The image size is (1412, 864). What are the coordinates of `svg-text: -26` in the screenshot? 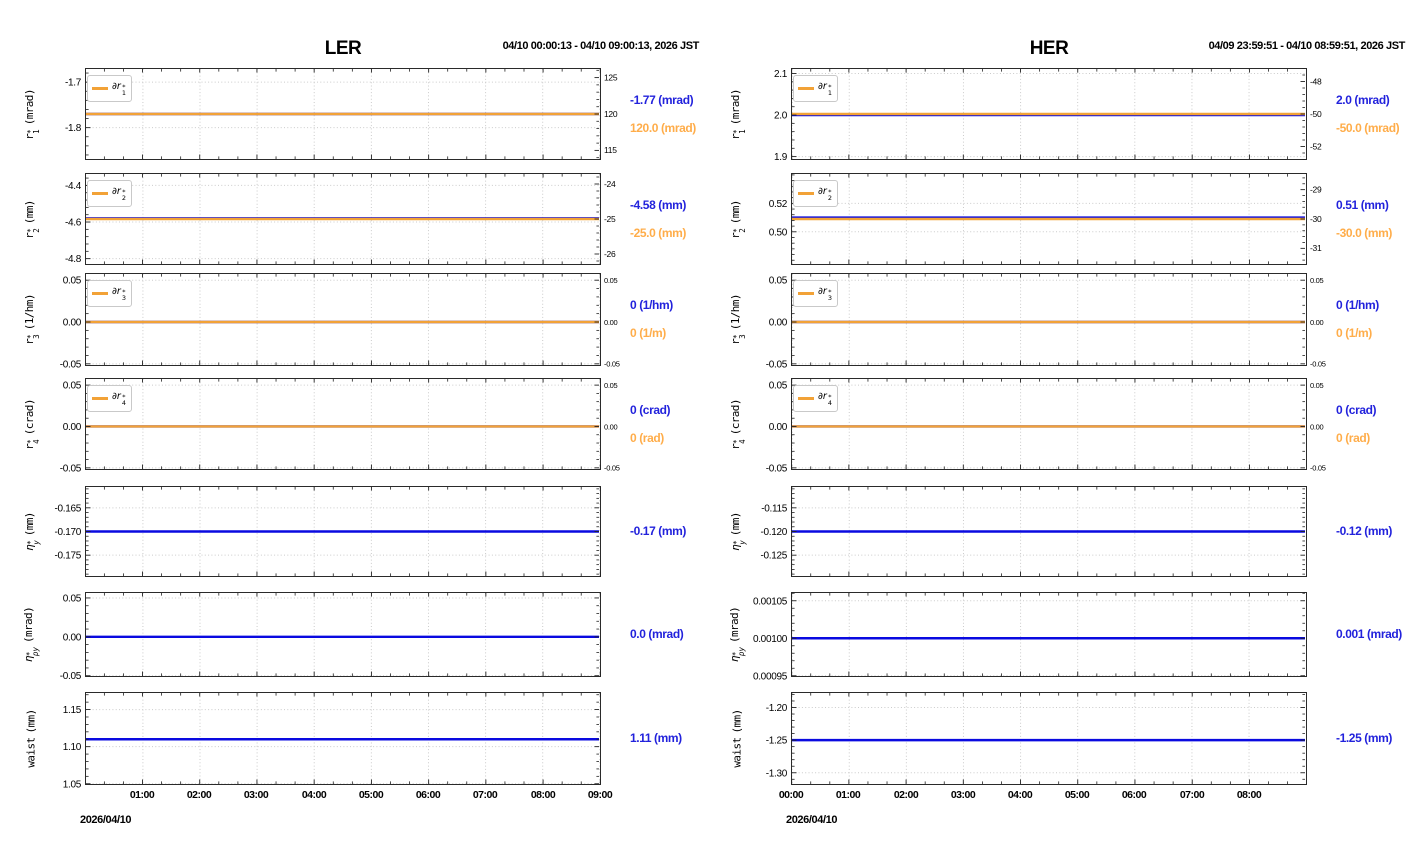 It's located at (610, 254).